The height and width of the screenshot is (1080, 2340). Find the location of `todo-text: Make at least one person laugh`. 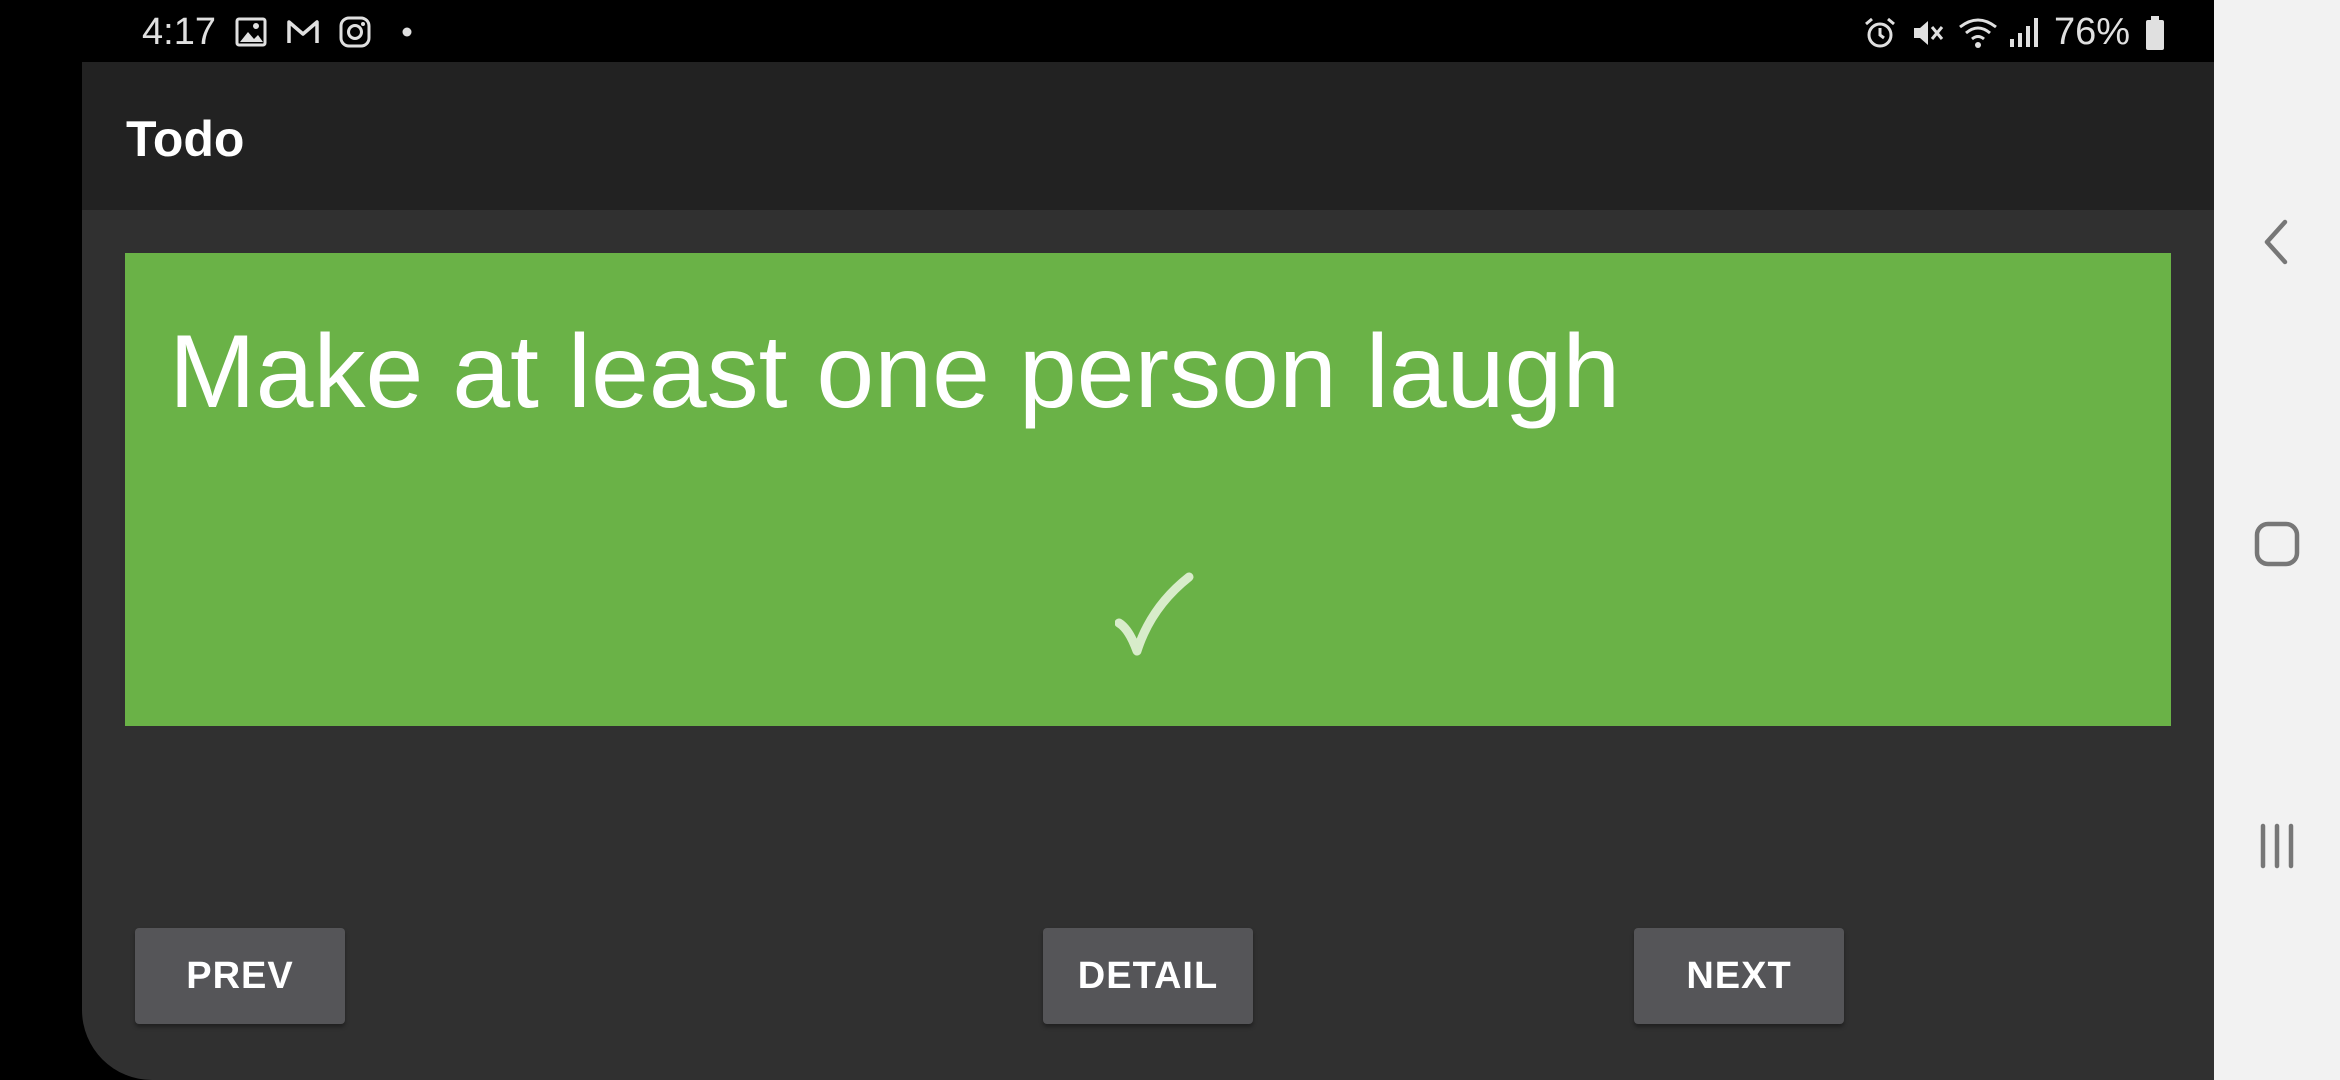

todo-text: Make at least one person laugh is located at coordinates (895, 372).